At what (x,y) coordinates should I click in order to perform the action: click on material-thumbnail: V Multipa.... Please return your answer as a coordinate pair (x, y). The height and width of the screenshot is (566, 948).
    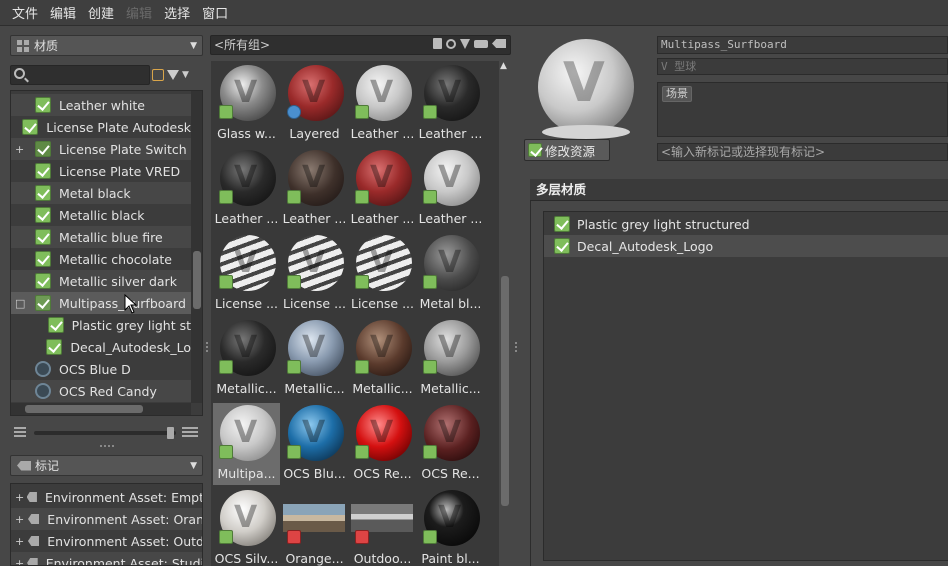
    Looking at the image, I should click on (246, 444).